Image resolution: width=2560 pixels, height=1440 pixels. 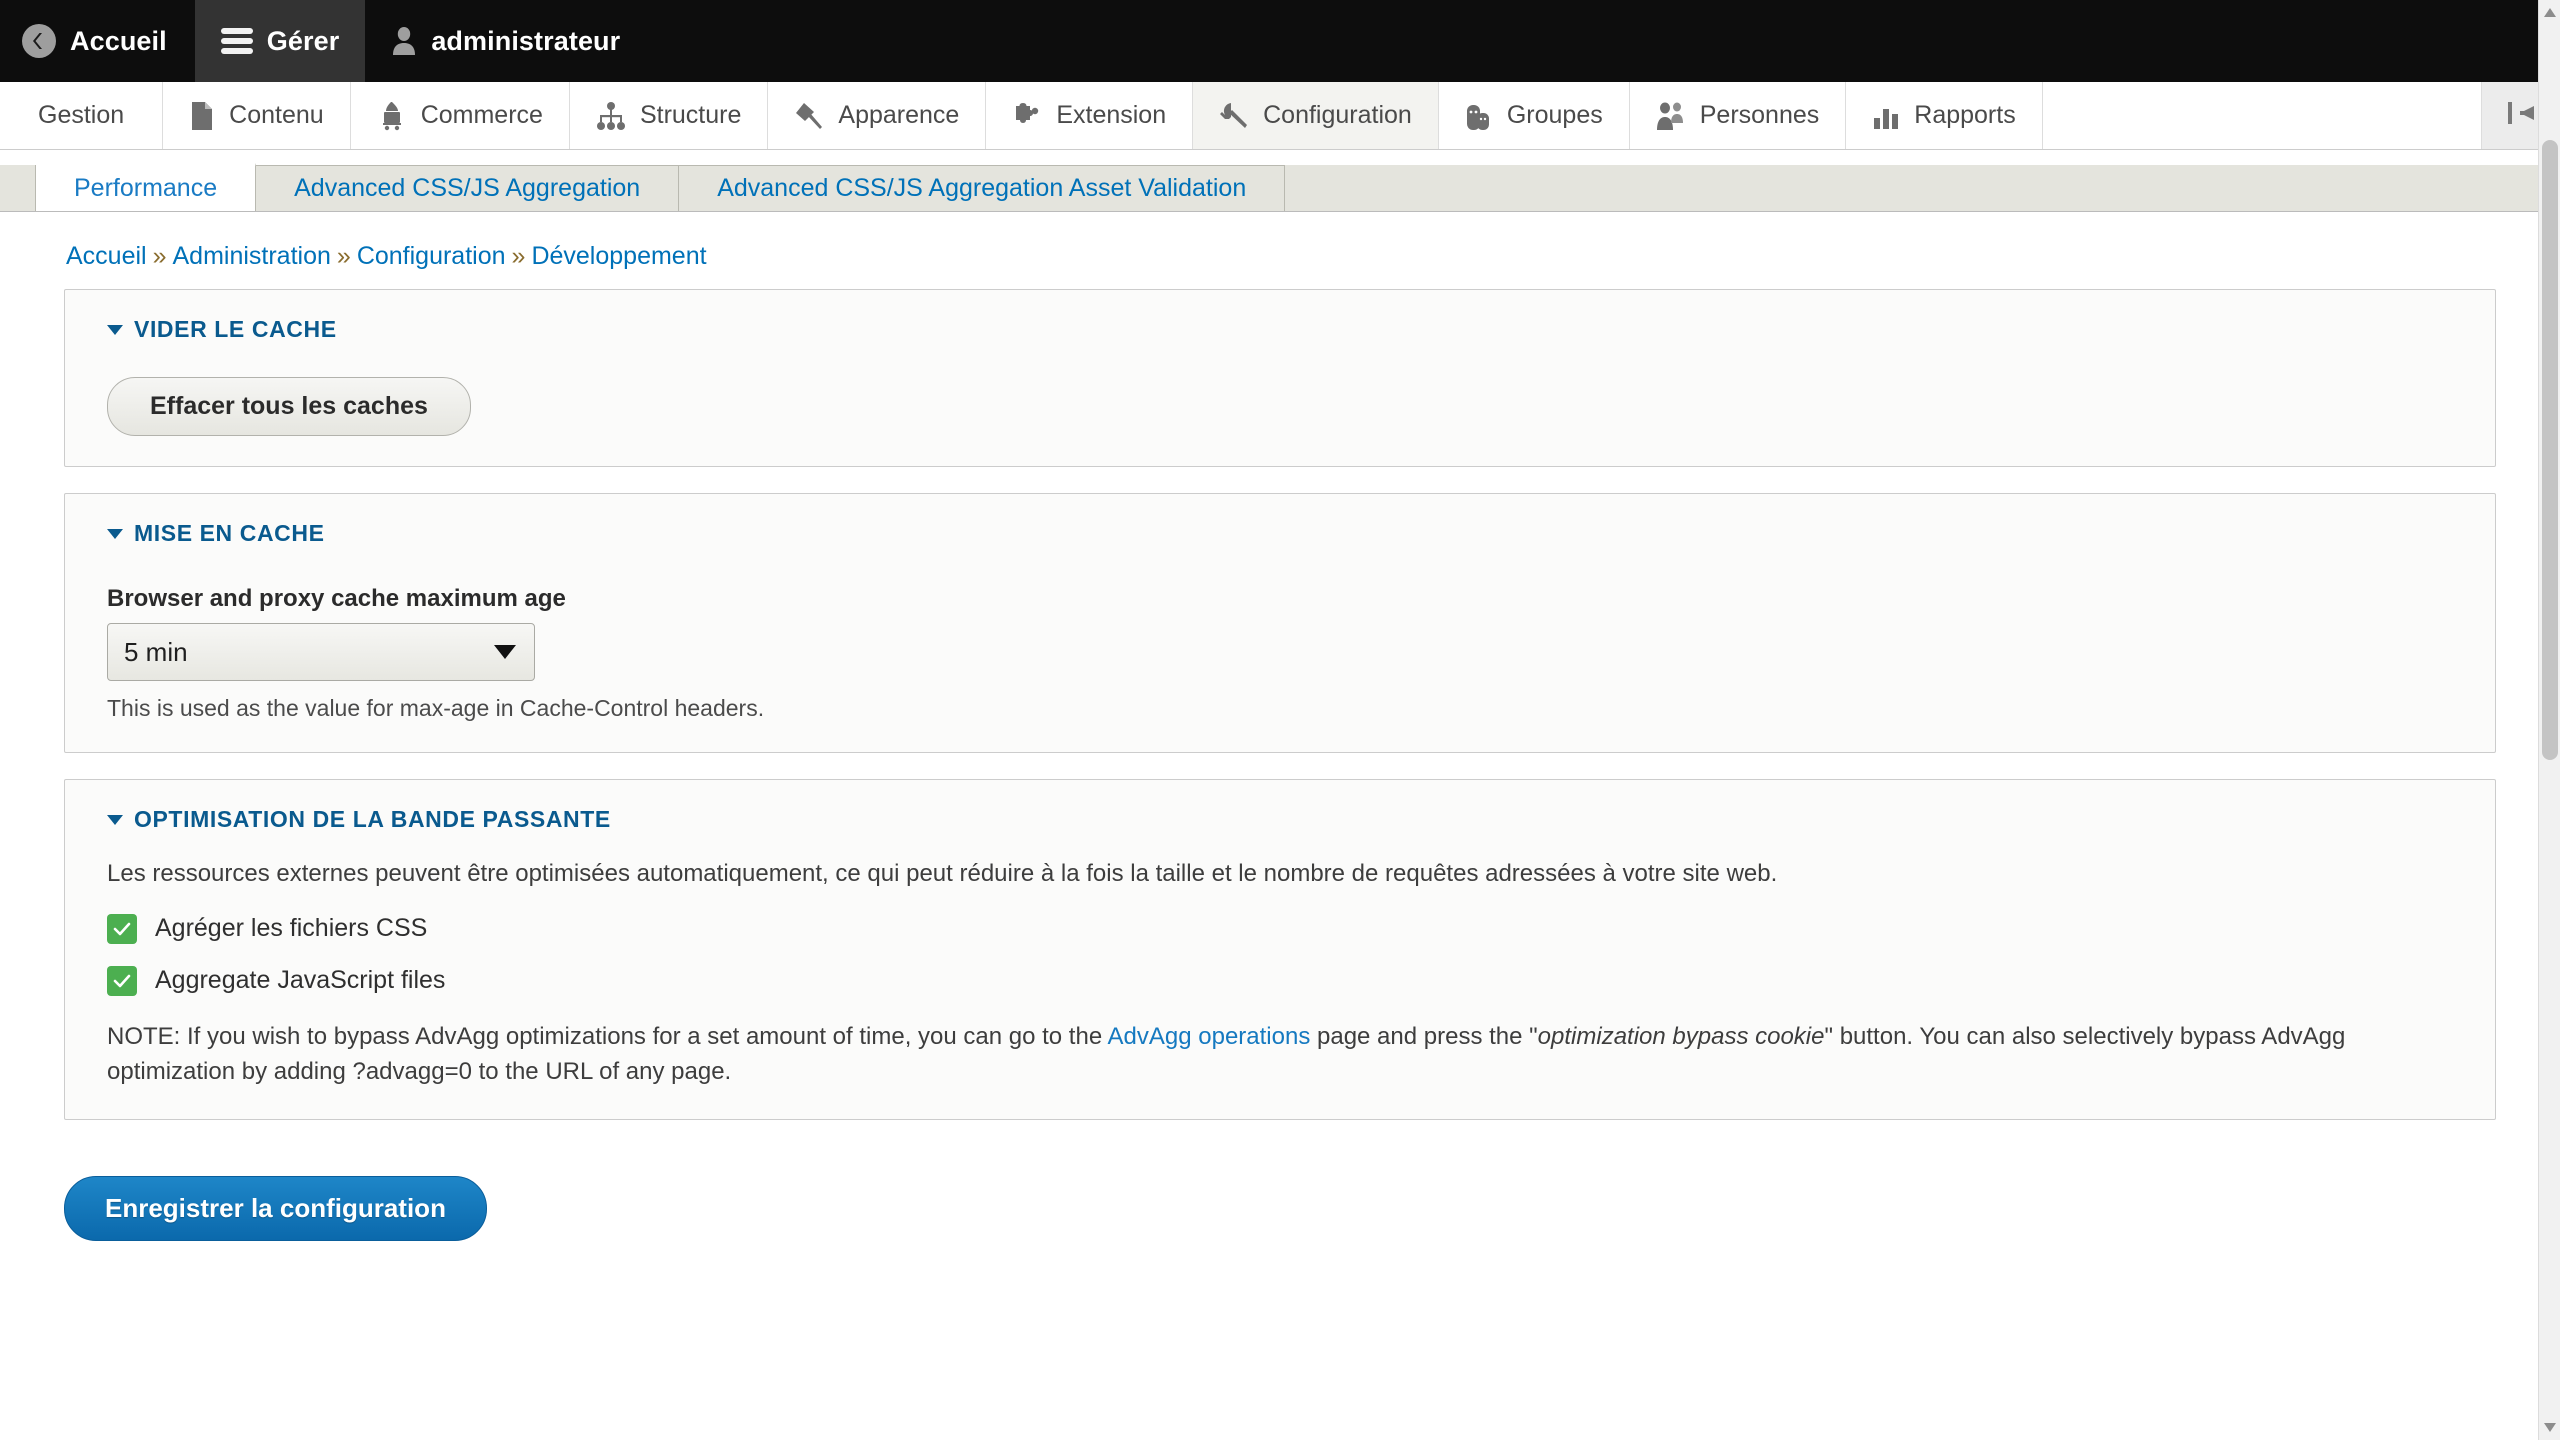 I want to click on tab-label: Performance, so click(x=146, y=188).